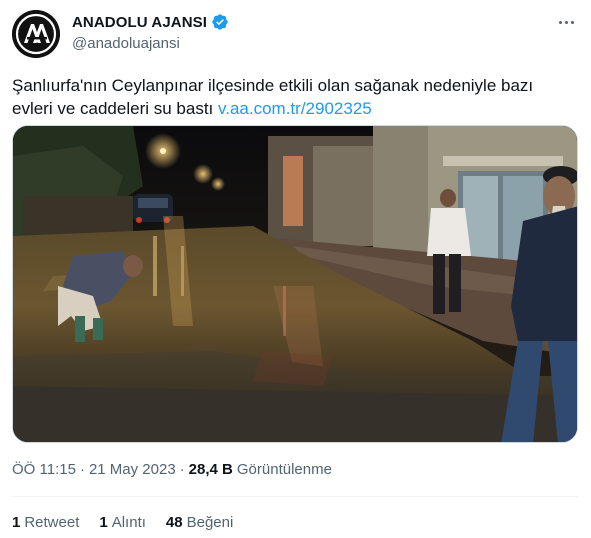  Describe the element at coordinates (52, 522) in the screenshot. I see `retweet-label: Retweet` at that location.